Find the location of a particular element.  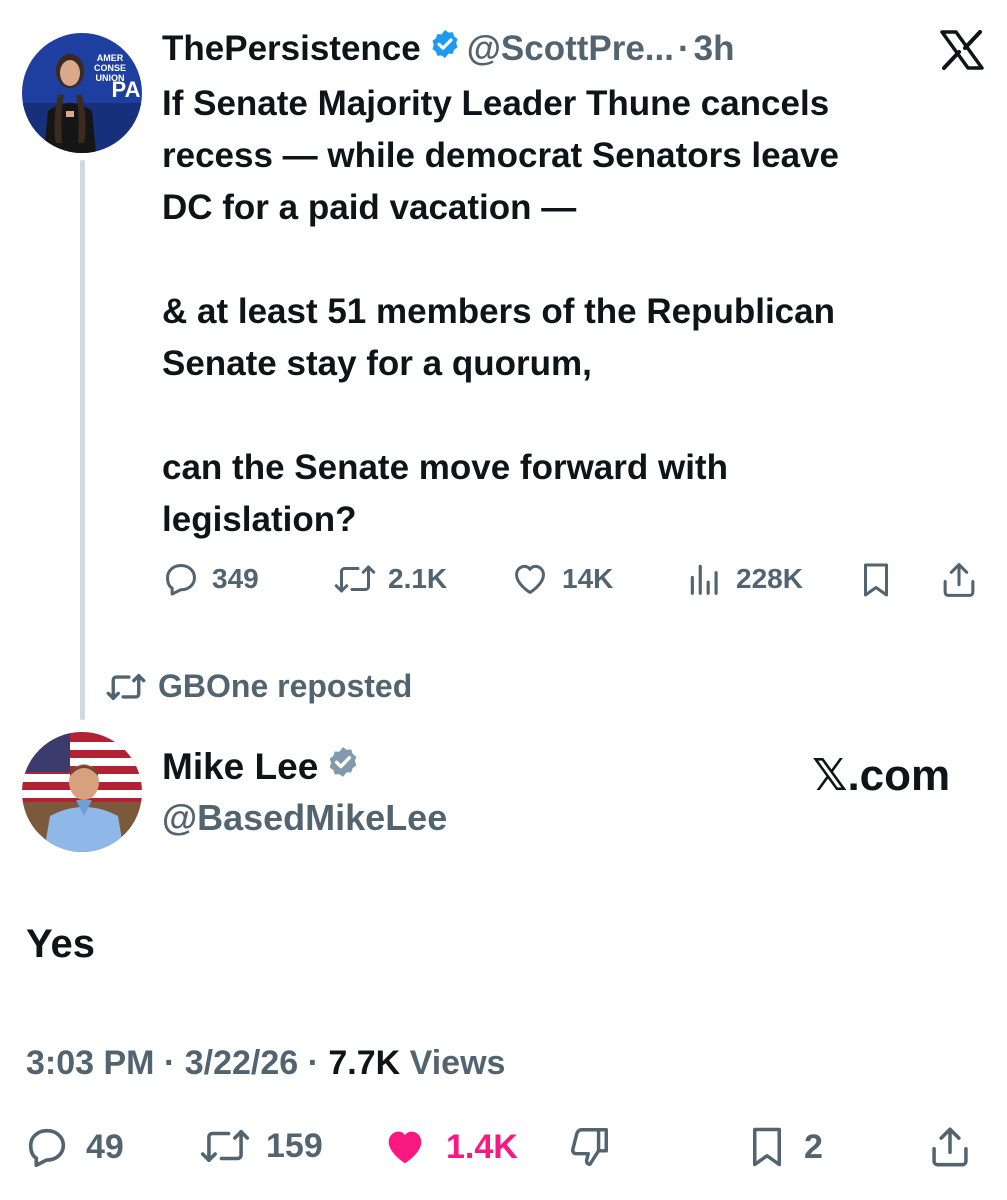

body-line: DC for a paid vacation — is located at coordinates (369, 207).